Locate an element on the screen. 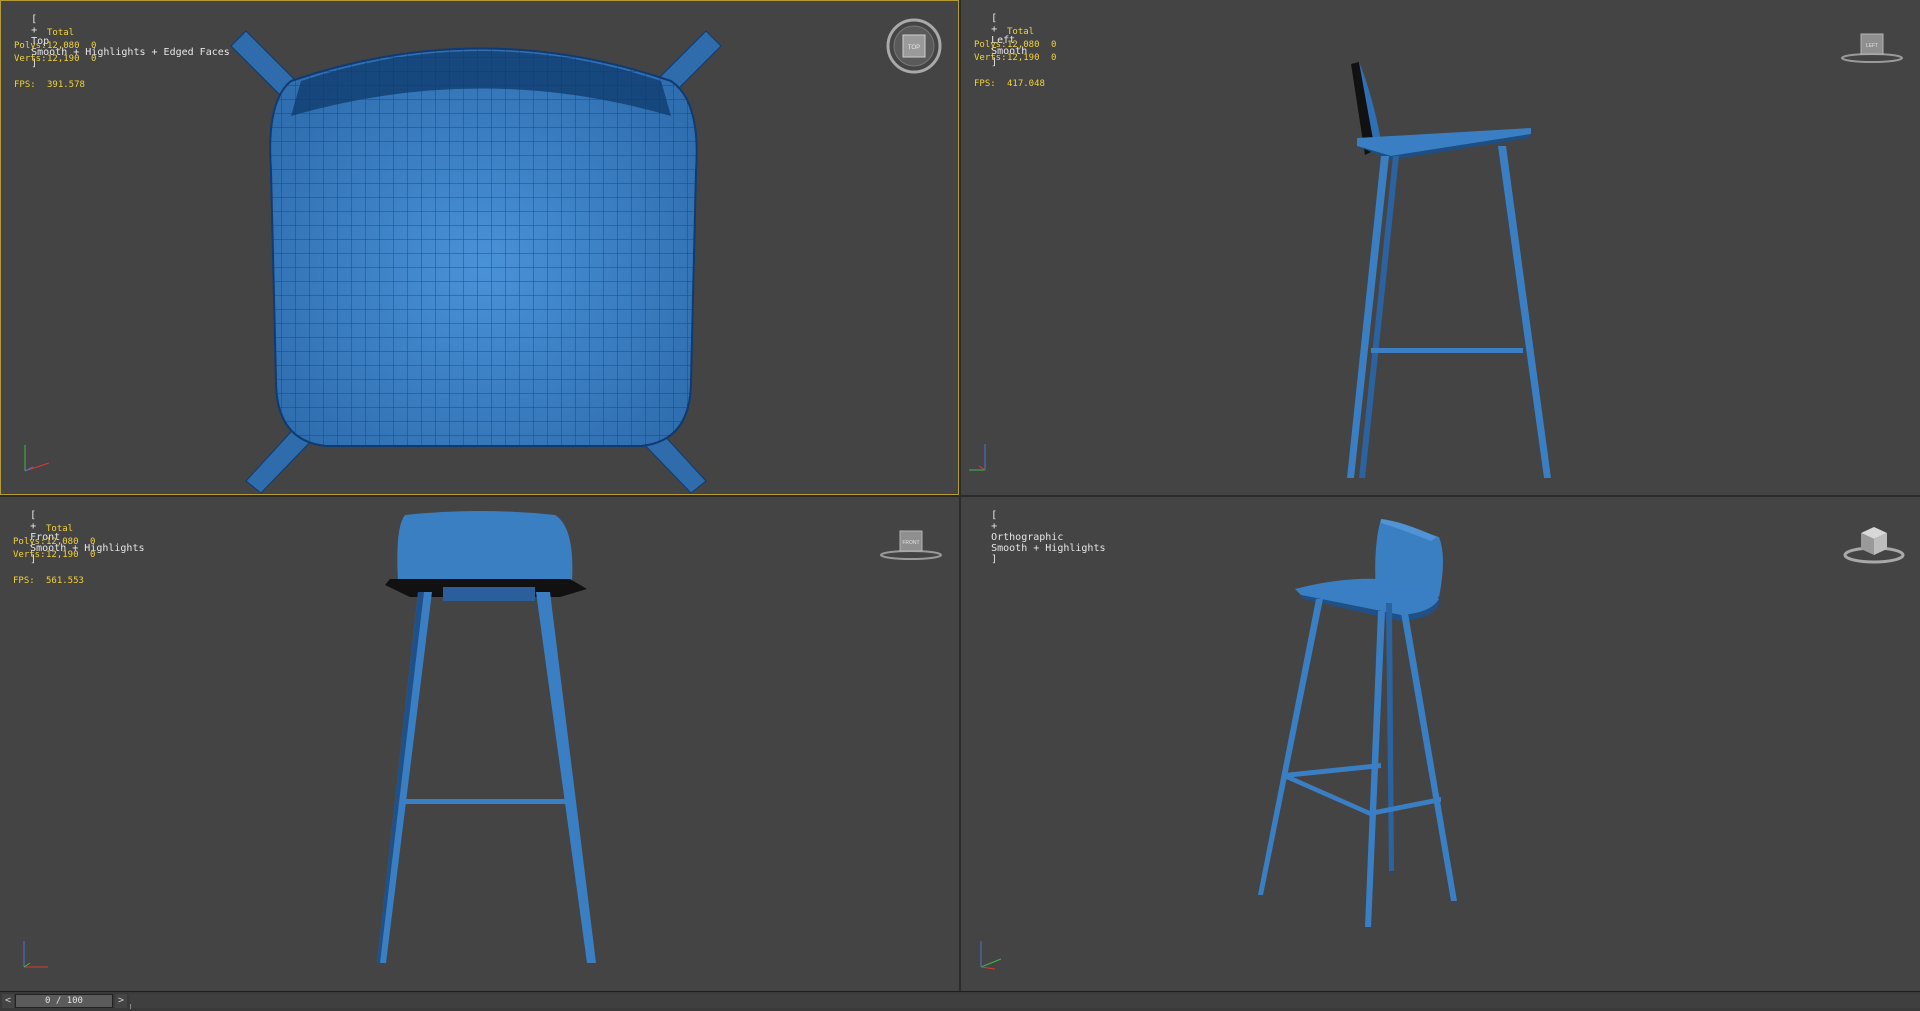 This screenshot has height=1011, width=1920. viewport-label-orthographic: [ + Orthographic Smooth + Highlights ] is located at coordinates (1036, 537).